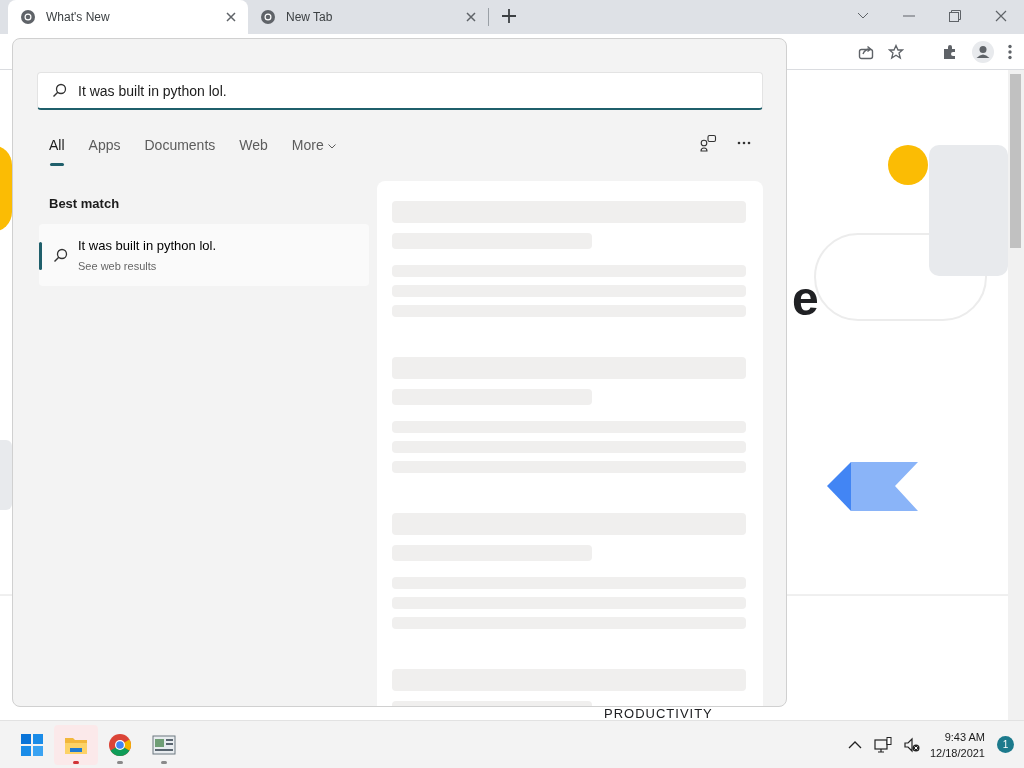 The width and height of the screenshot is (1024, 768). What do you see at coordinates (854, 744) in the screenshot?
I see `chevron-up-icon` at bounding box center [854, 744].